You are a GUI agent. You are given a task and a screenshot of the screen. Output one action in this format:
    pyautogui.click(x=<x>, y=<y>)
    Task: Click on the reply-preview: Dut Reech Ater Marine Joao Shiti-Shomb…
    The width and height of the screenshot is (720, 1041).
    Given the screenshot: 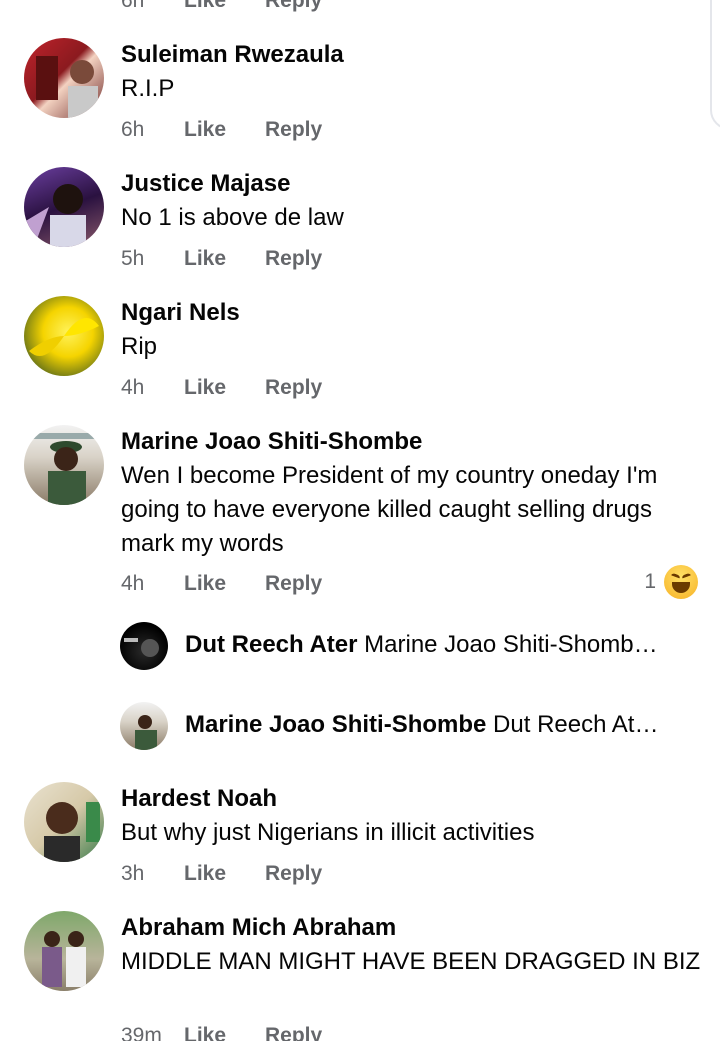 What is the action you would take?
    pyautogui.click(x=360, y=647)
    